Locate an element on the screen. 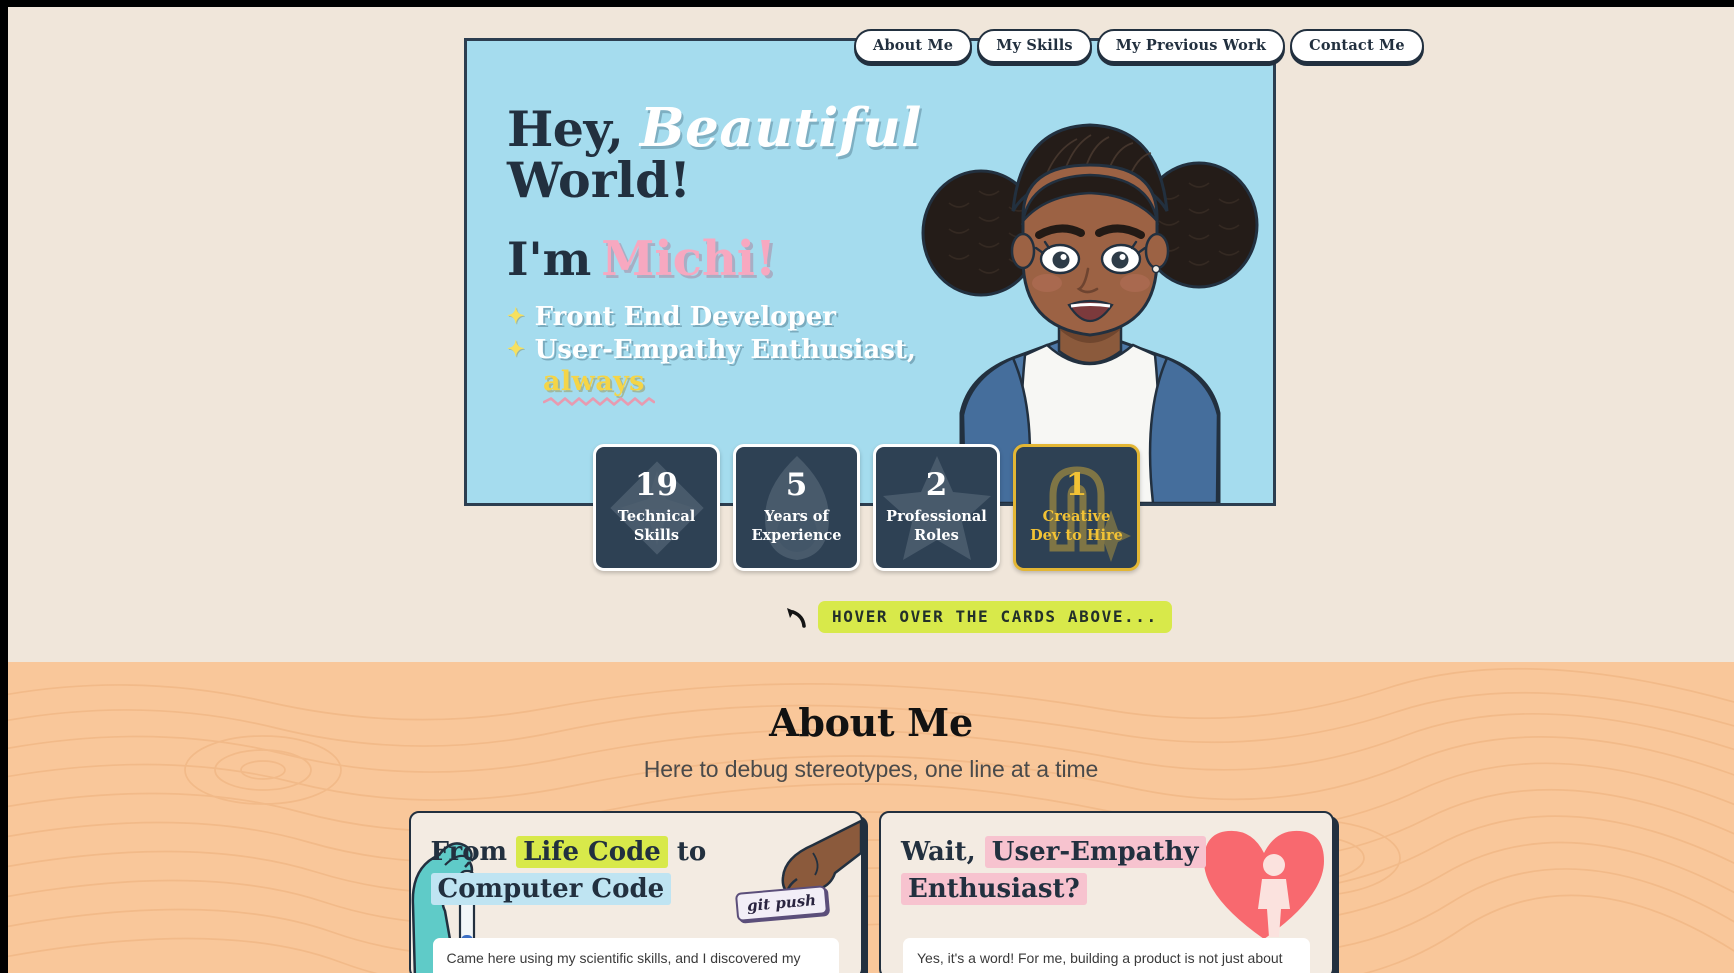 The image size is (1734, 973). about-card-heading: Wait, User-Empathy Enthusiast? is located at coordinates (1106, 860).